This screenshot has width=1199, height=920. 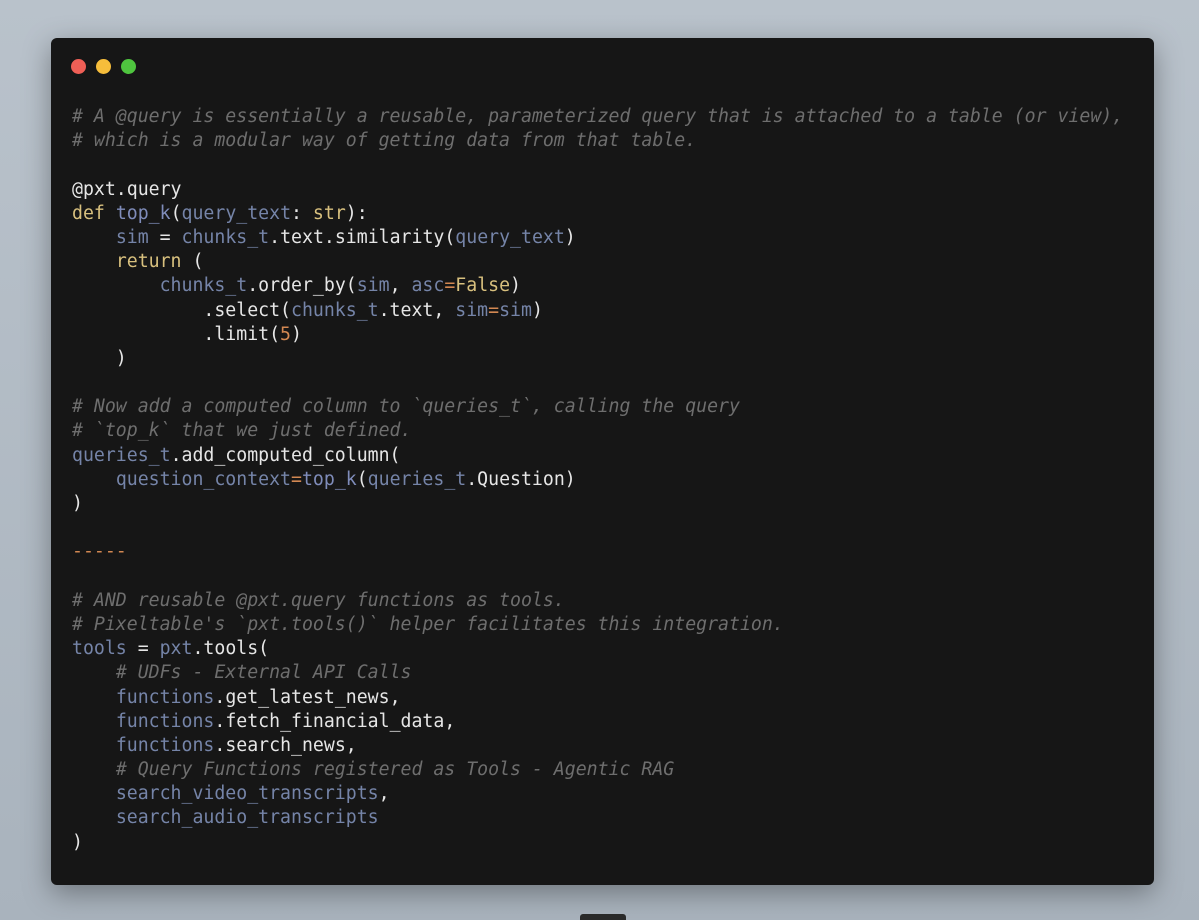 What do you see at coordinates (597, 746) in the screenshot?
I see `code-line: functions.search_news,` at bounding box center [597, 746].